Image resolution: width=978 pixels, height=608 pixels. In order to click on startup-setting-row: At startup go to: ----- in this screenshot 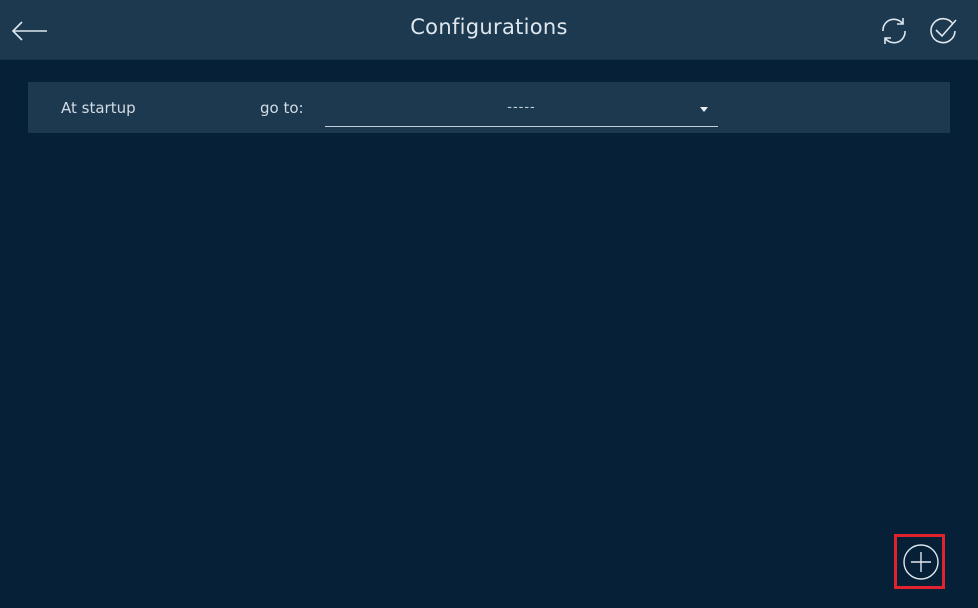, I will do `click(489, 107)`.